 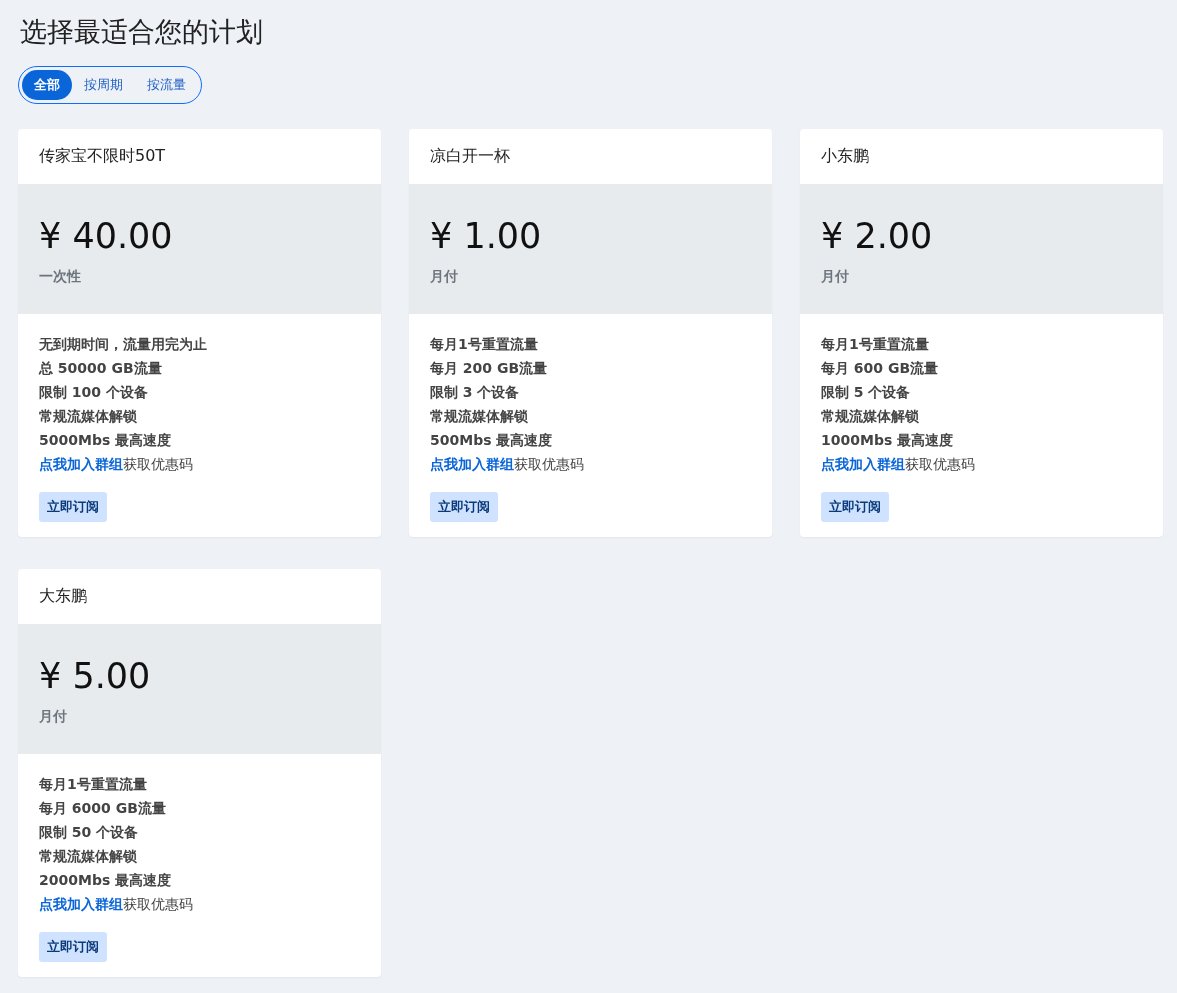 I want to click on filter-tab: 全部, so click(x=47, y=85).